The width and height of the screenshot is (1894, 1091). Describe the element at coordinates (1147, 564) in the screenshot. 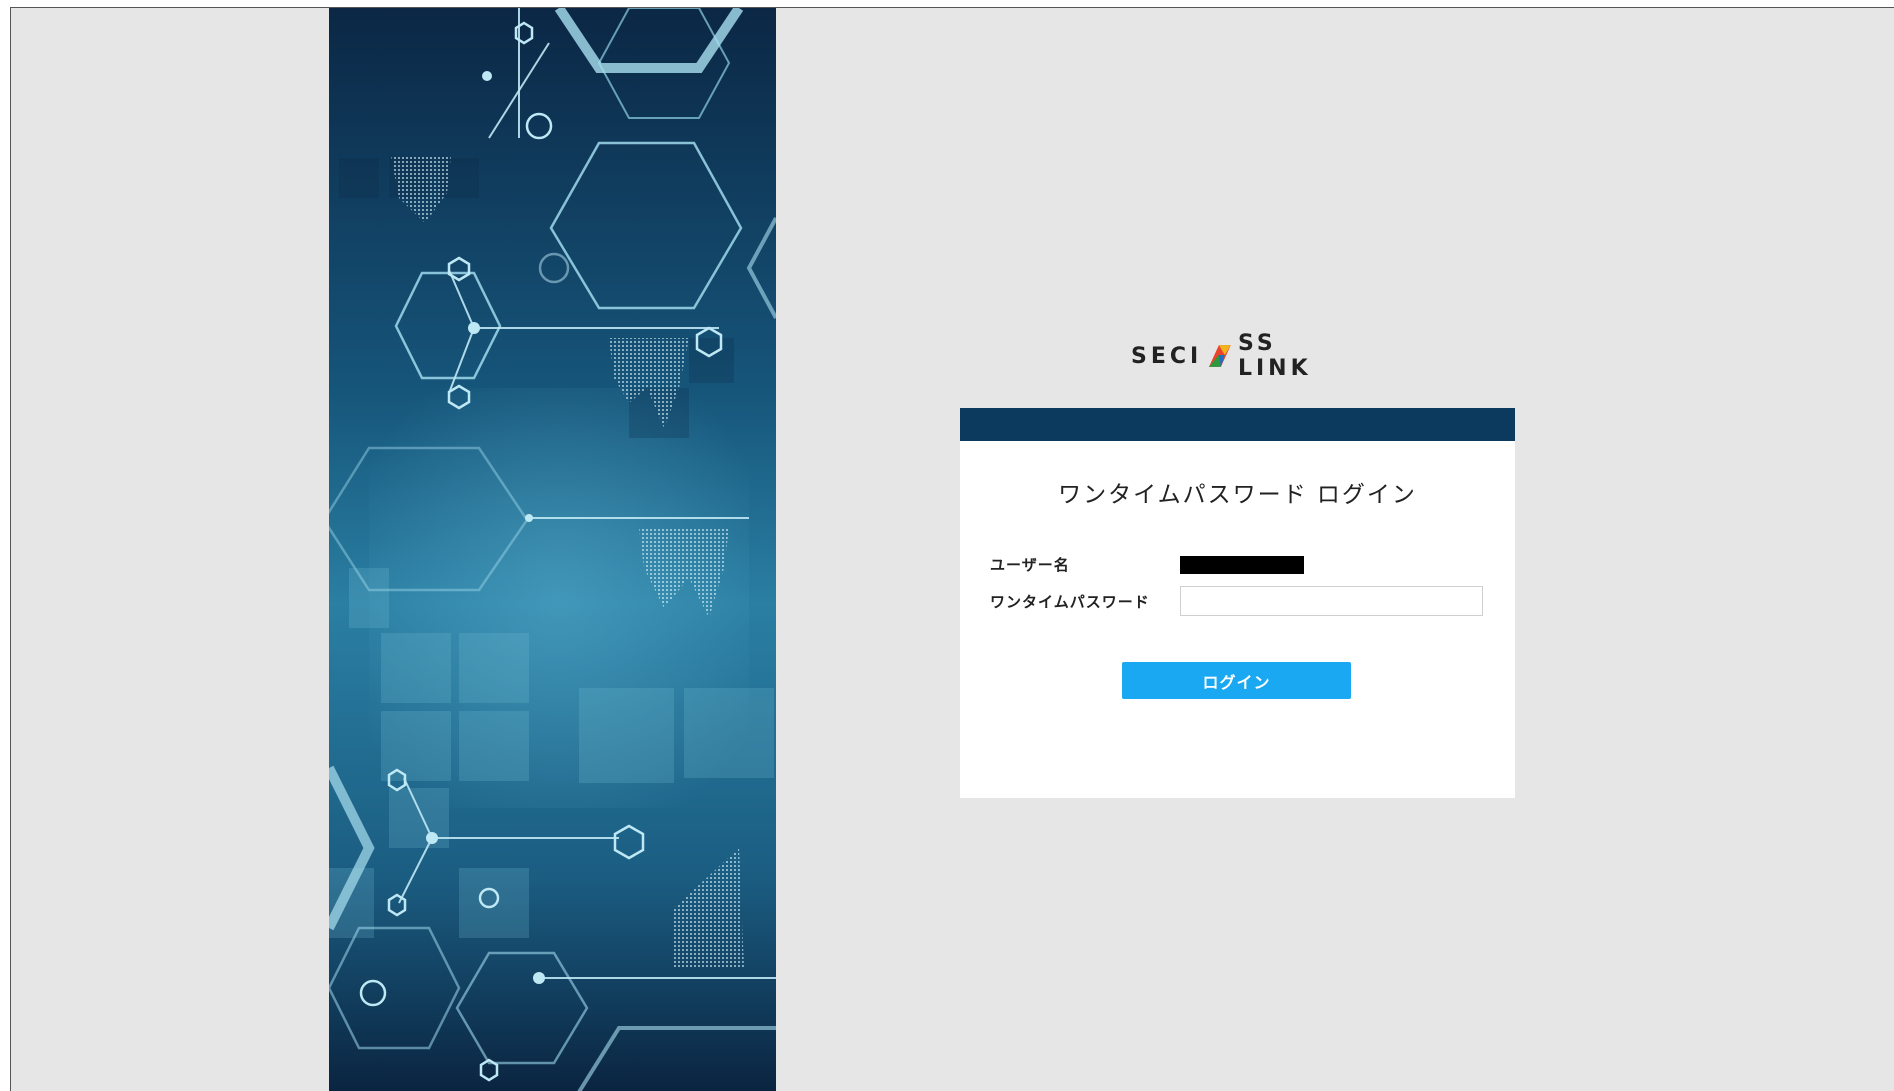

I see `username-row: ユーザー名` at that location.